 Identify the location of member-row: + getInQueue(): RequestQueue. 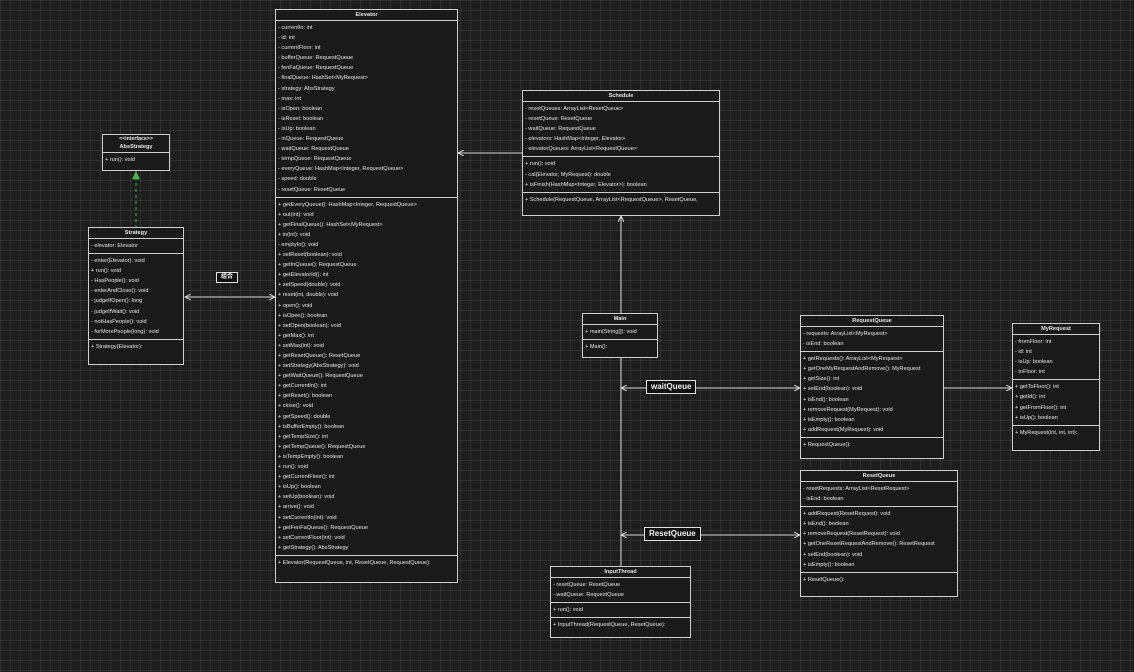
(317, 265).